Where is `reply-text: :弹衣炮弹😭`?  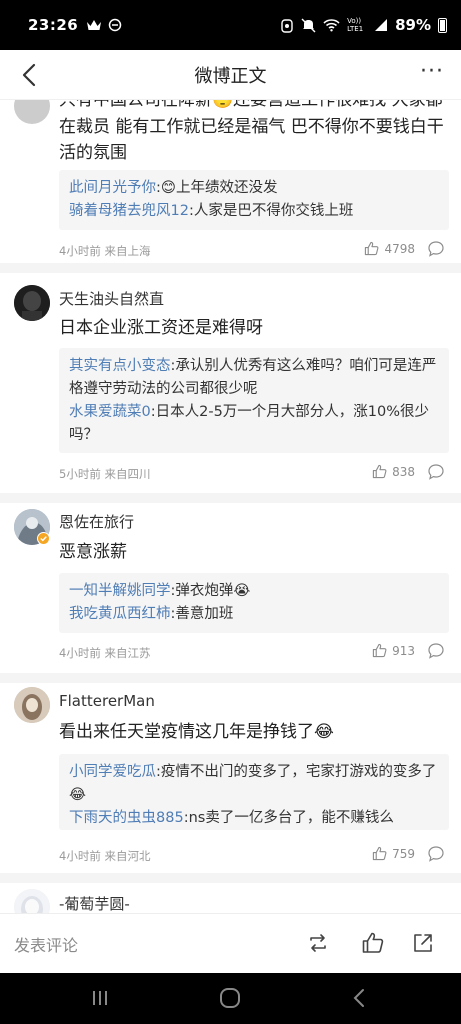 reply-text: :弹衣炮弹😭 is located at coordinates (210, 591).